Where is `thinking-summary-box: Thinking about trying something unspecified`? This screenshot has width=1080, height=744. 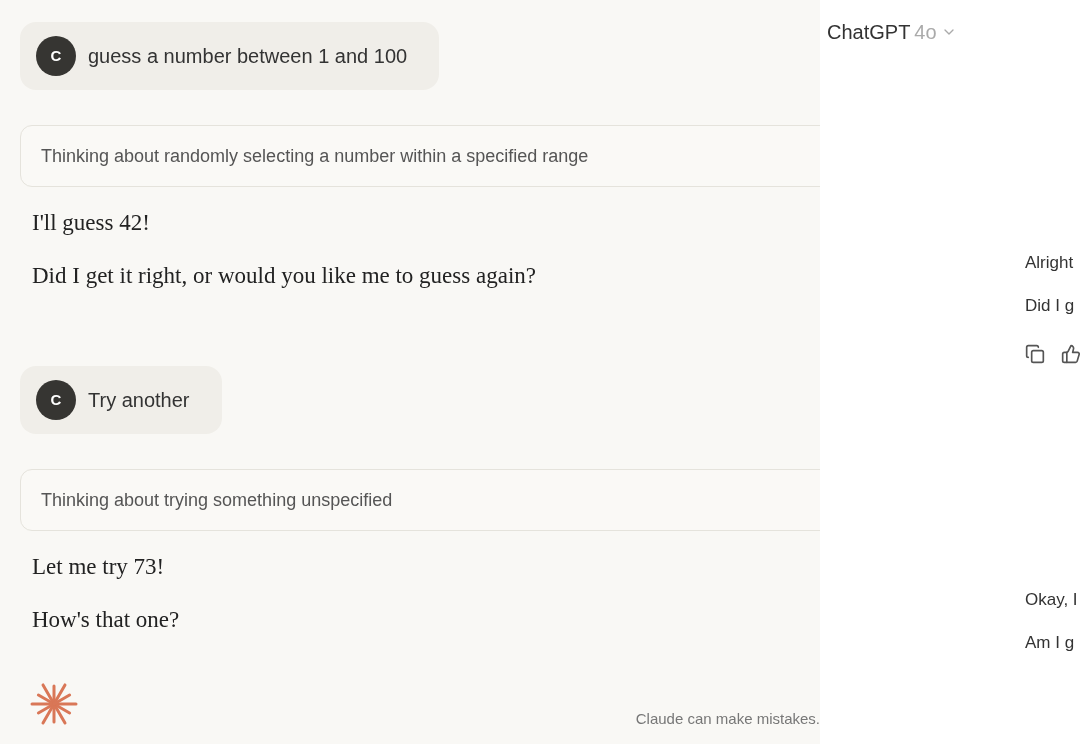 thinking-summary-box: Thinking about trying something unspecified is located at coordinates (420, 500).